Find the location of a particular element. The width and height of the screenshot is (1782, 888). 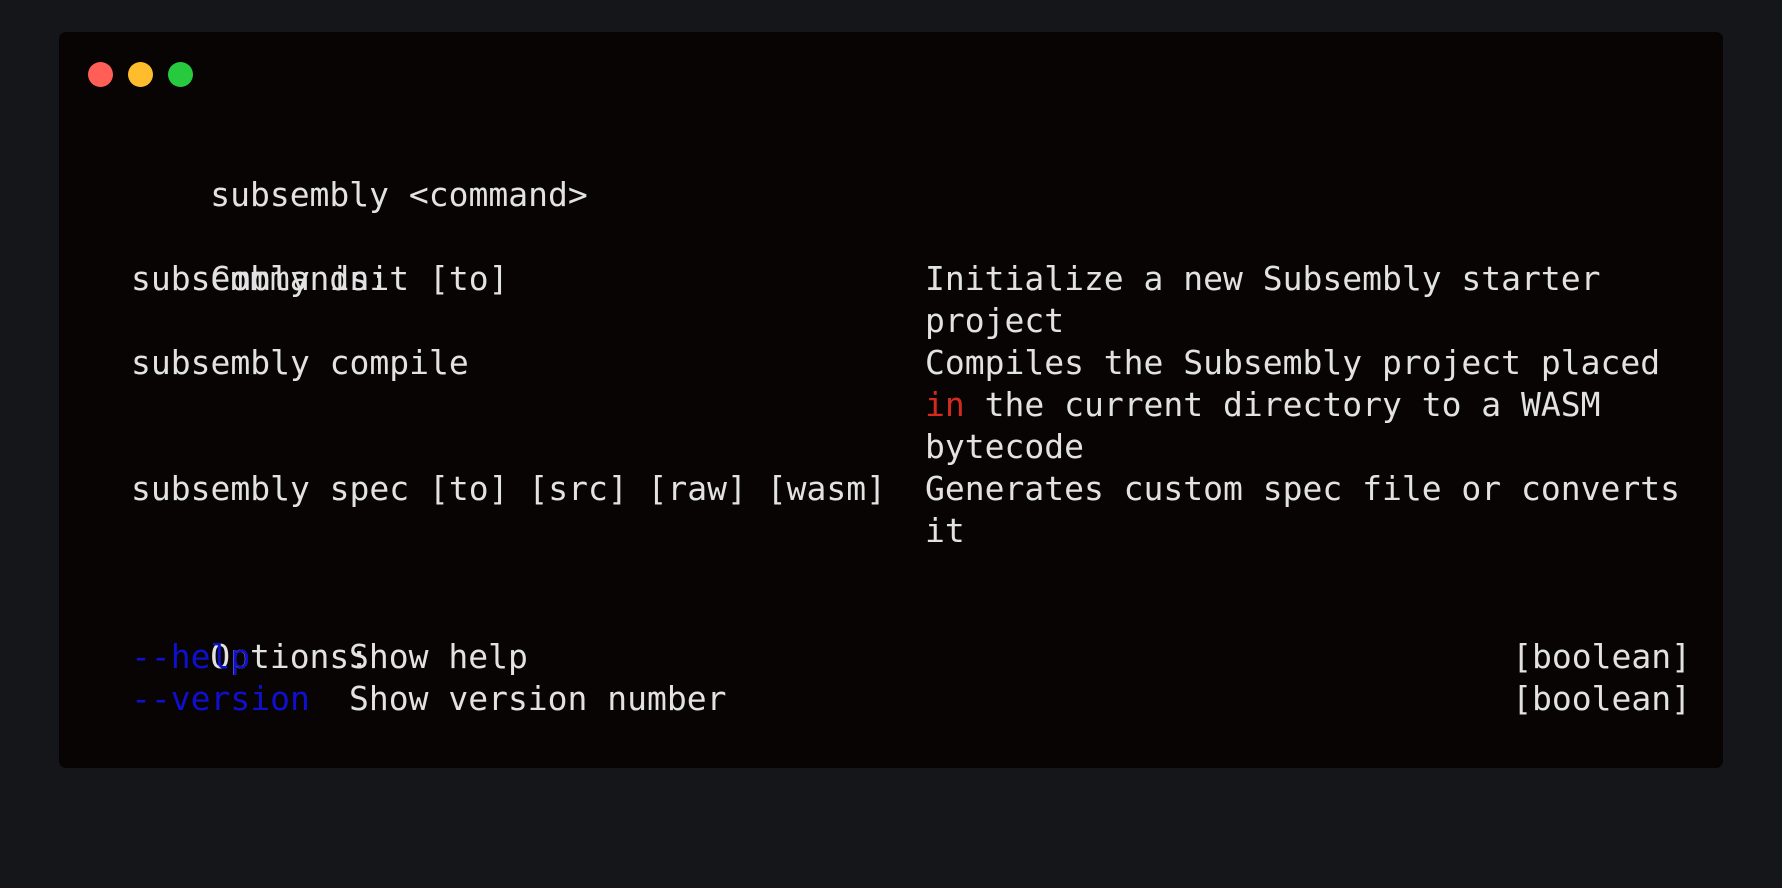

option-description: Show version number is located at coordinates (538, 698).